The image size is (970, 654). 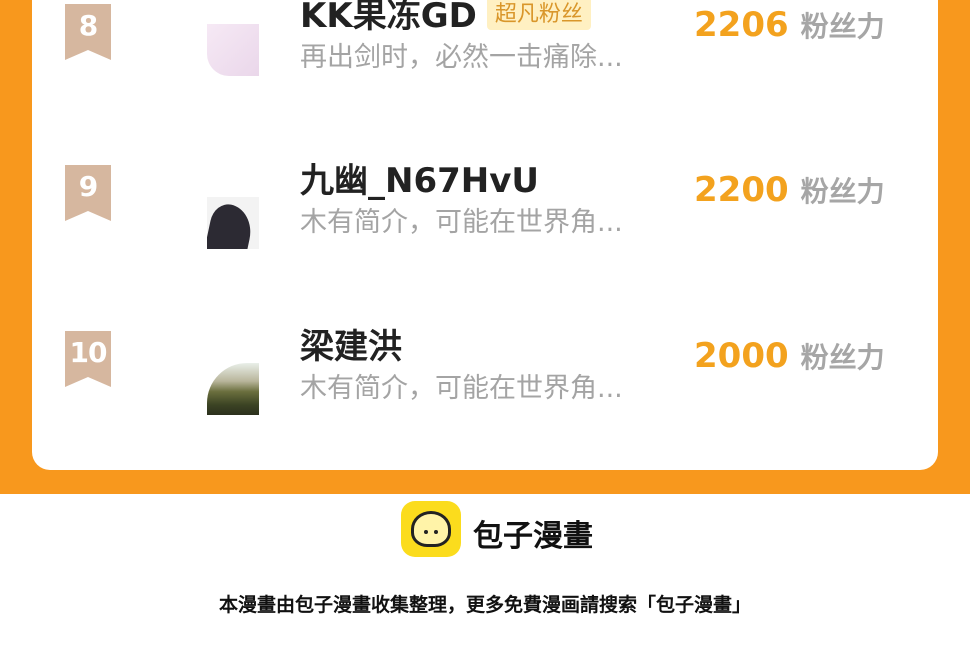 I want to click on rank-number: 10, so click(x=88, y=352).